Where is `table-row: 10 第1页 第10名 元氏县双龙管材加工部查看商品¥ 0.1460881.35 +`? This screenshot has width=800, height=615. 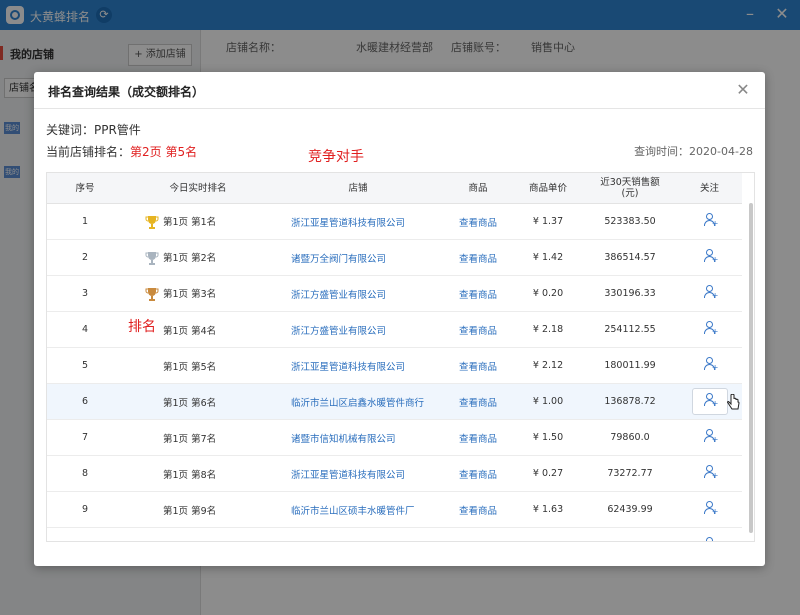
table-row: 10 第1页 第10名 元氏县双龙管材加工部查看商品¥ 0.1460881.35 + is located at coordinates (394, 534).